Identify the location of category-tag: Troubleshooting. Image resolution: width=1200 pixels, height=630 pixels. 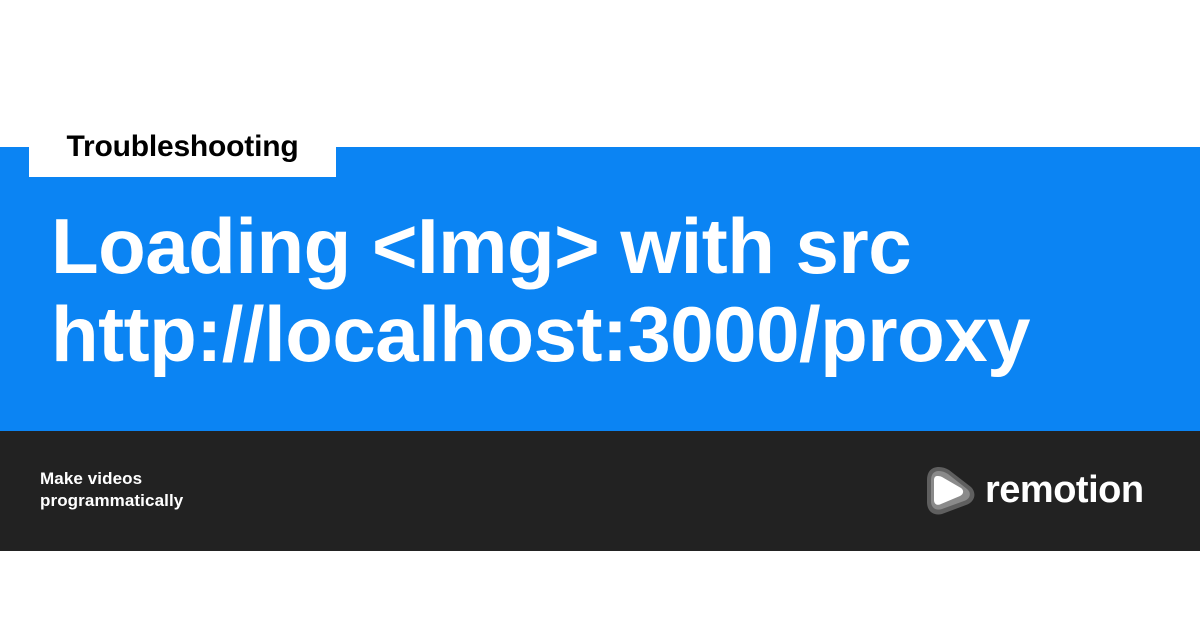
(182, 146).